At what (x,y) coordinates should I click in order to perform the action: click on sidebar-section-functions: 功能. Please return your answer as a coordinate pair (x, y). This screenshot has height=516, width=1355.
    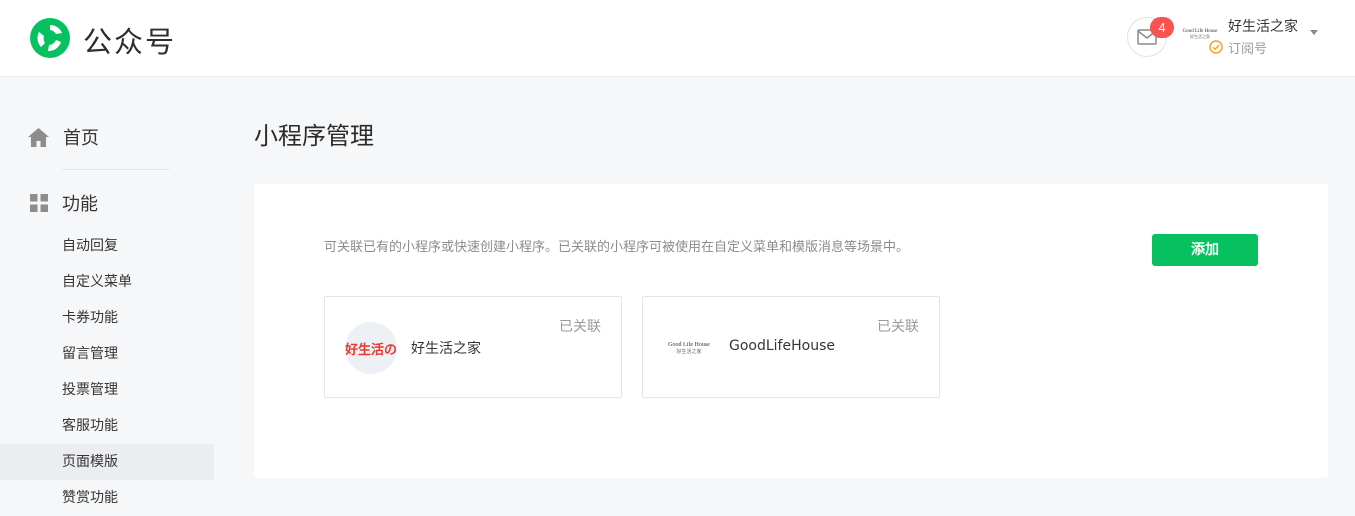
    Looking at the image, I should click on (64, 203).